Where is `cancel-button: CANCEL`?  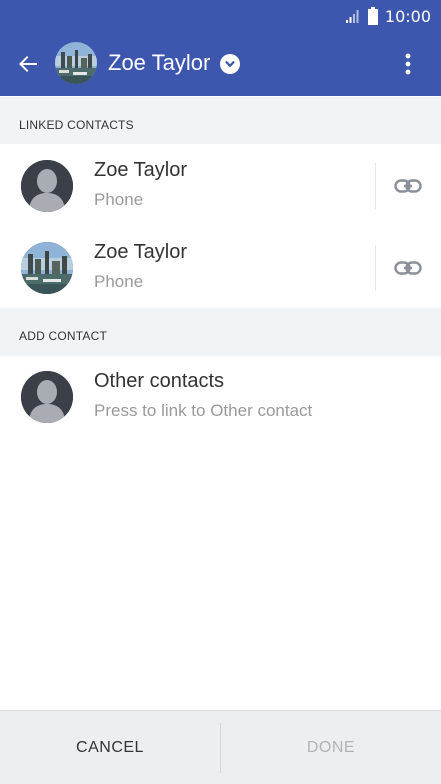
cancel-button: CANCEL is located at coordinates (110, 747).